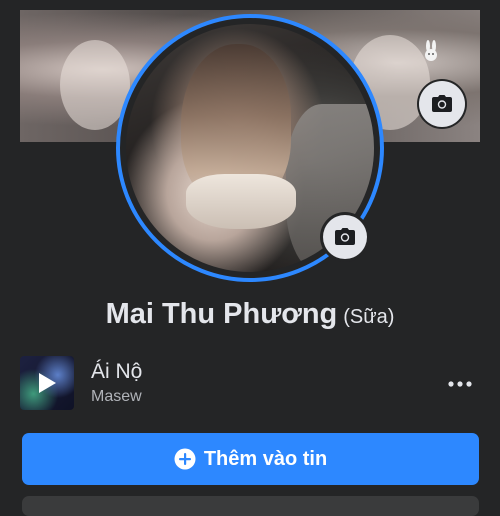 The width and height of the screenshot is (500, 516). I want to click on next-action-button, so click(250, 506).